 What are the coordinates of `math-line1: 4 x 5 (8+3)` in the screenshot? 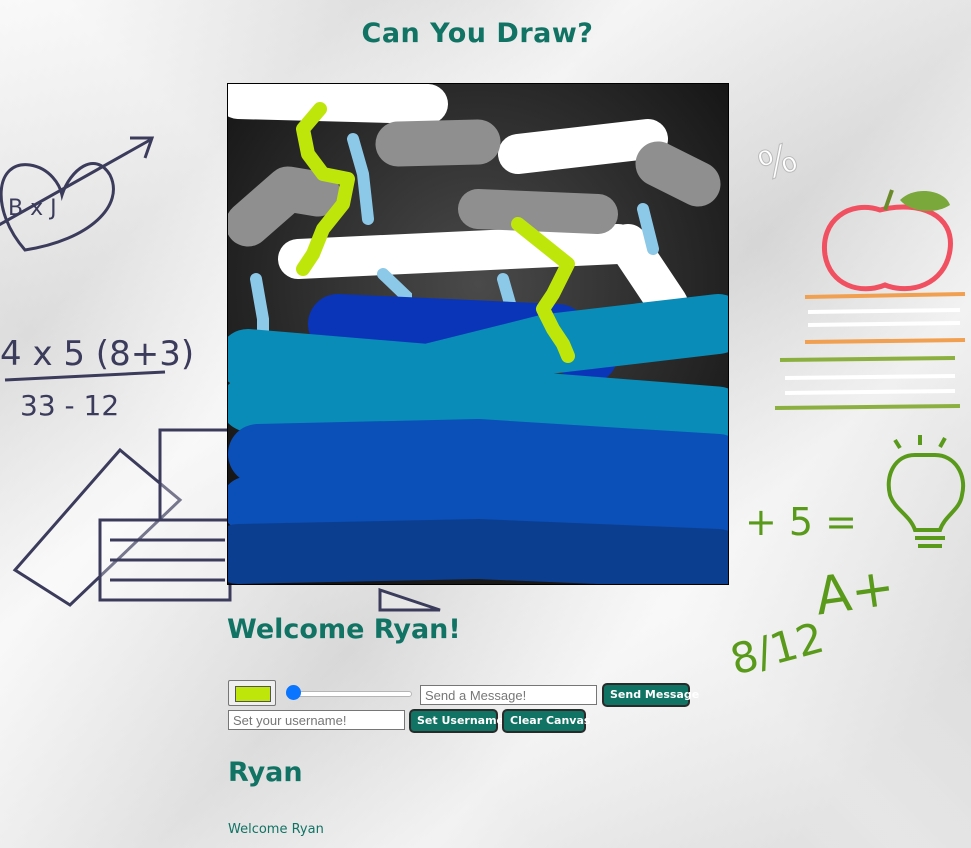 It's located at (97, 354).